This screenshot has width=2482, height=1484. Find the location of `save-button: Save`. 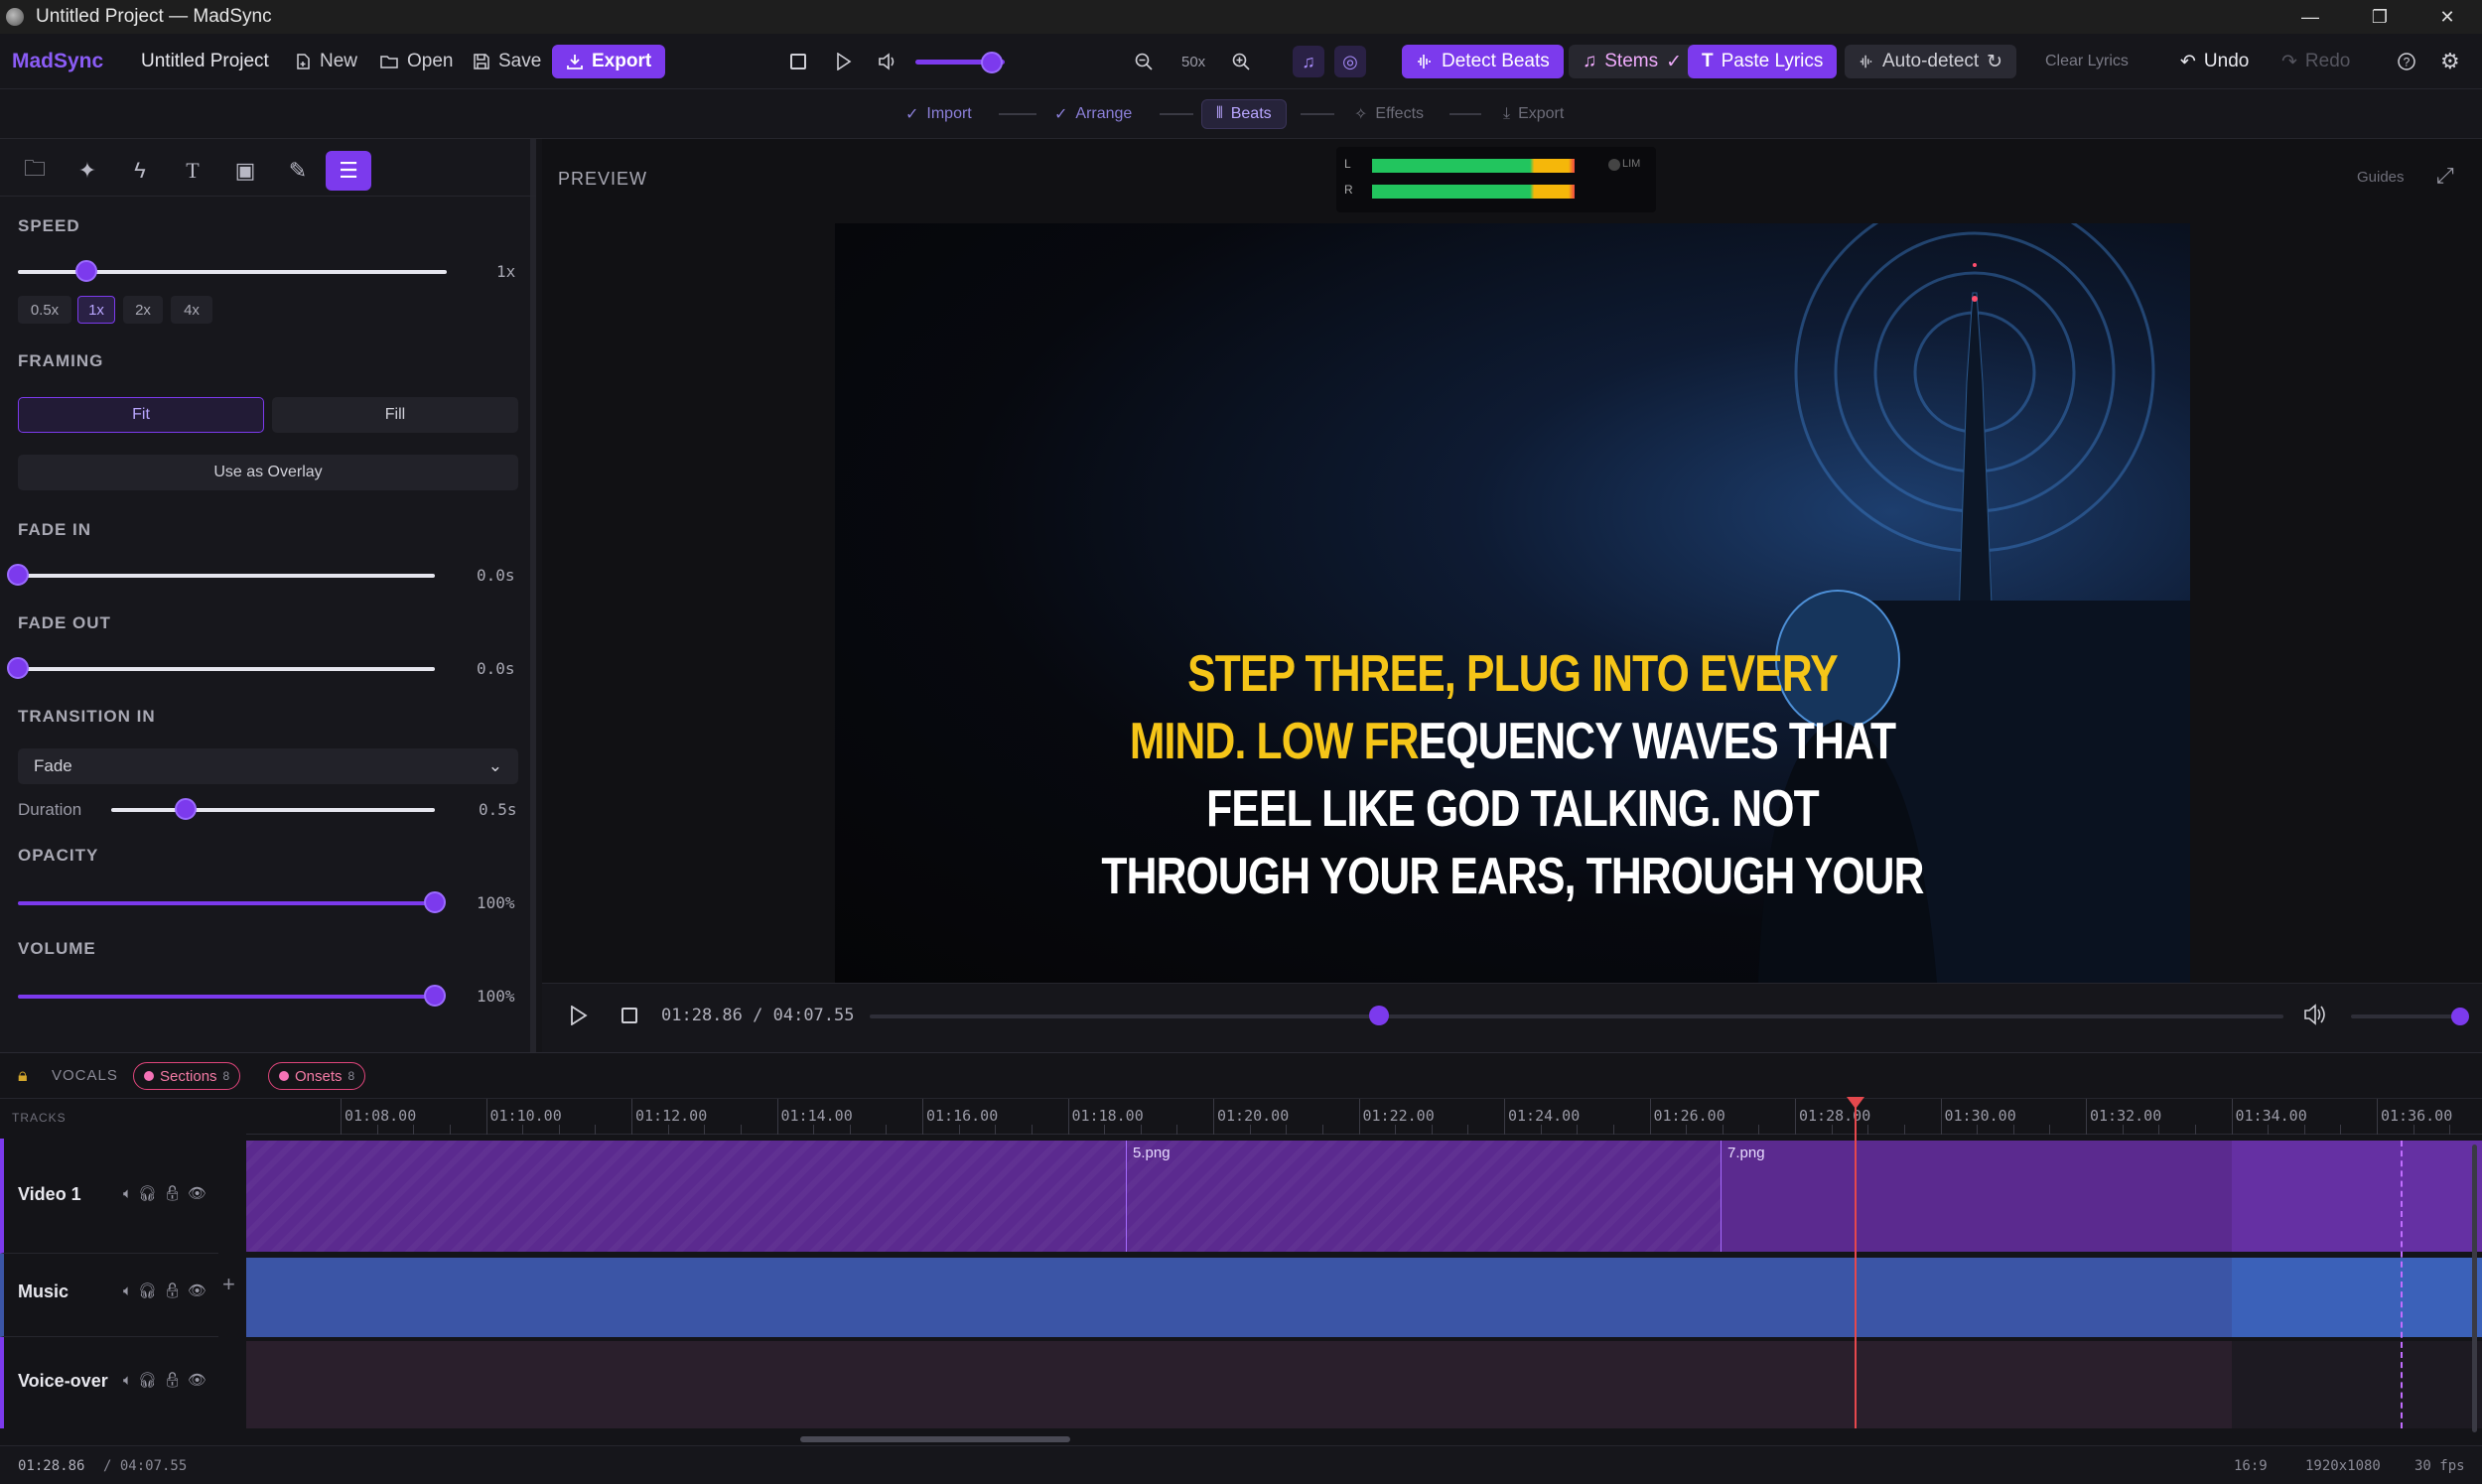

save-button: Save is located at coordinates (507, 61).